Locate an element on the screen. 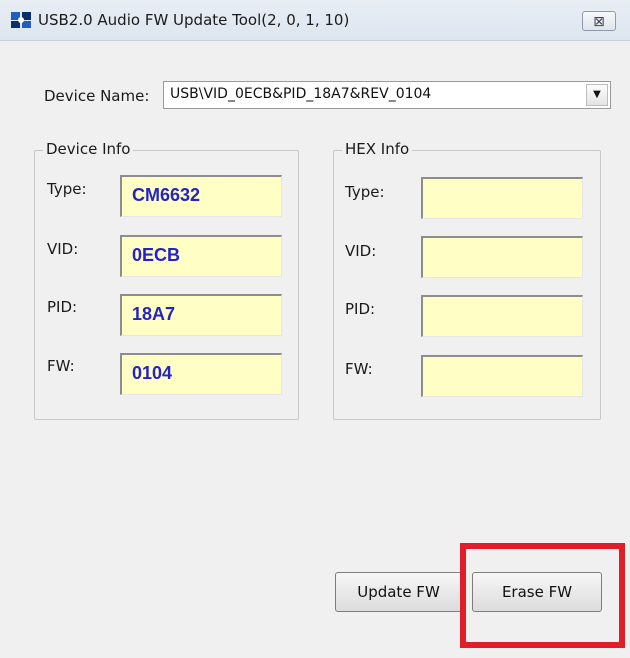 The height and width of the screenshot is (658, 630). device-fw-field: 0104 is located at coordinates (201, 374).